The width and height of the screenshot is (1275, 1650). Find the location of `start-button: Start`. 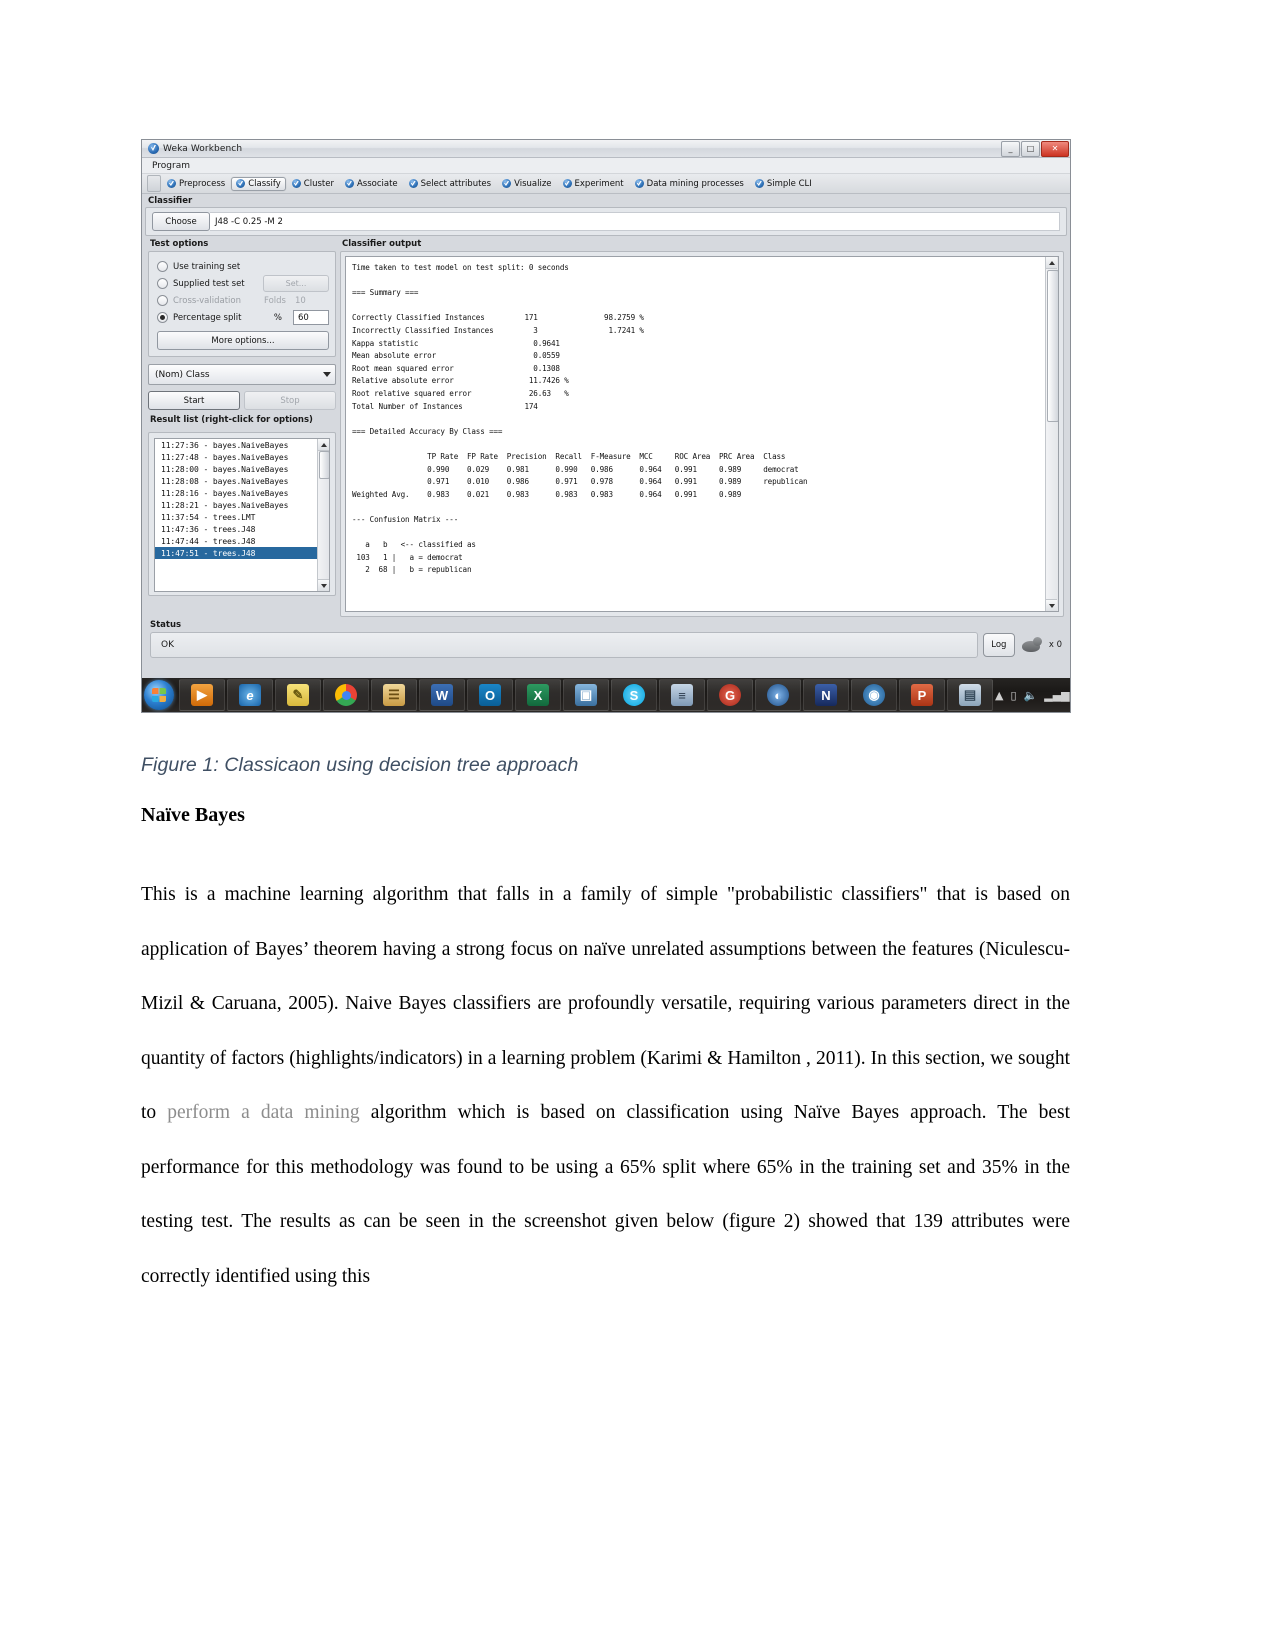

start-button: Start is located at coordinates (194, 400).